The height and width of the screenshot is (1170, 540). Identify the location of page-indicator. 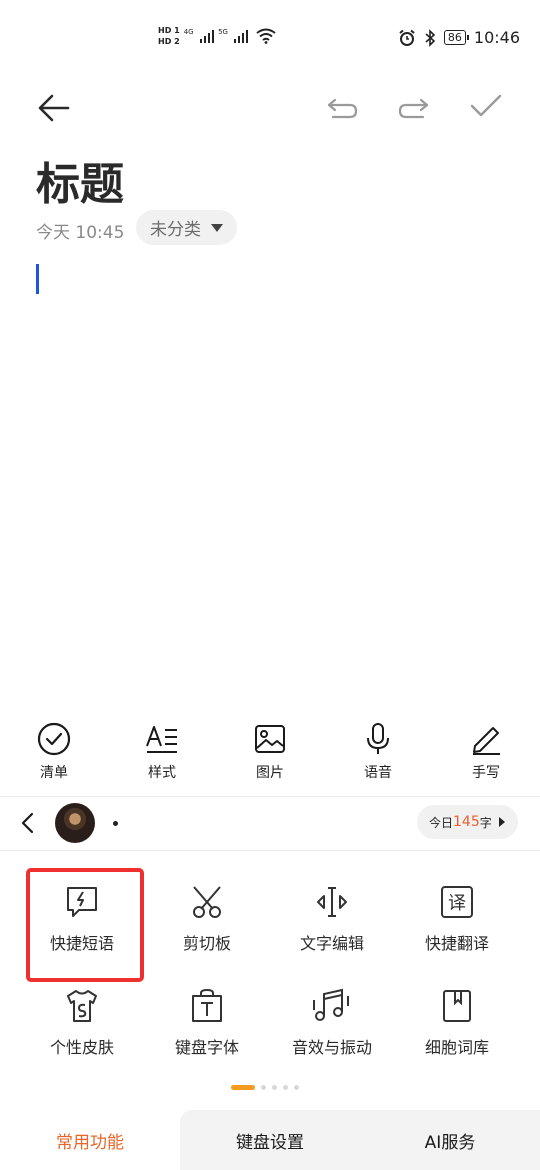
(265, 1087).